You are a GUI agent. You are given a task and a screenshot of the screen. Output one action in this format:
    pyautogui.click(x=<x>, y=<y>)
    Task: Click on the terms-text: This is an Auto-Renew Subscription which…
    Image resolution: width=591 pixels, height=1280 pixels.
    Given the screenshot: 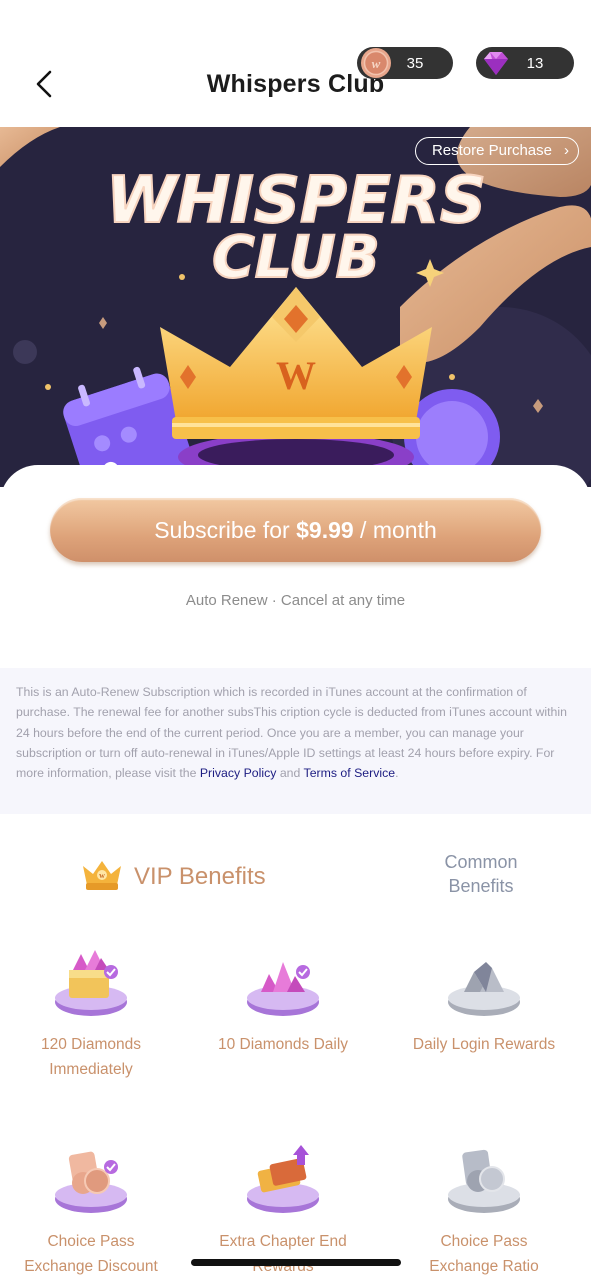 What is the action you would take?
    pyautogui.click(x=295, y=741)
    